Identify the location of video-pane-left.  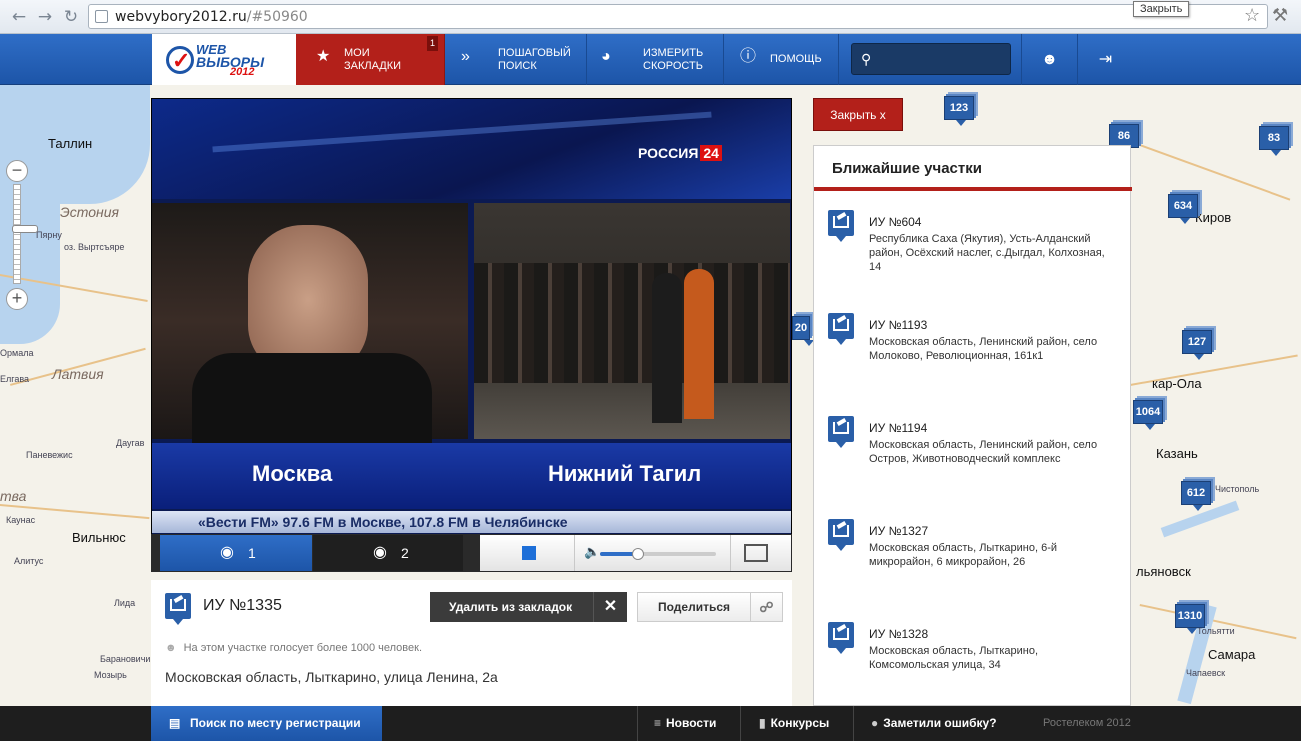
(310, 323).